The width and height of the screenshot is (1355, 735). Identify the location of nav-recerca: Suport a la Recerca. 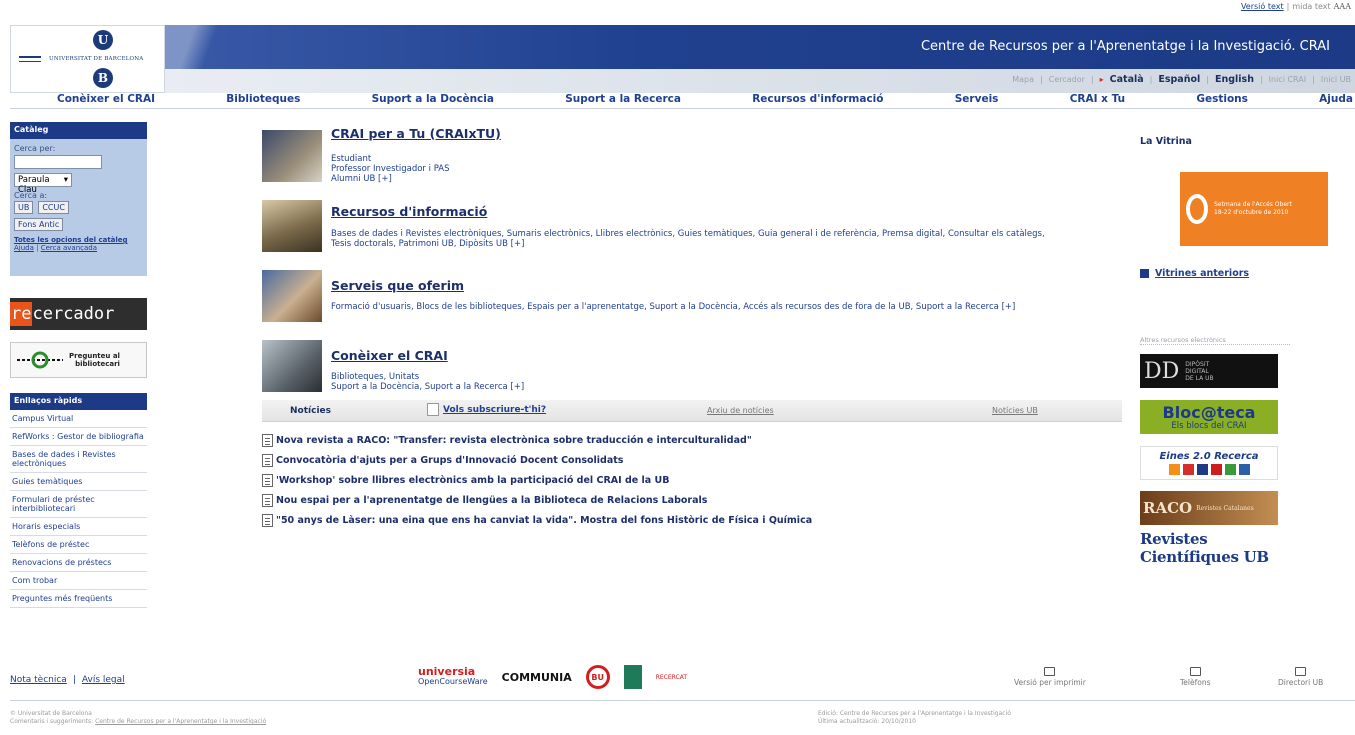
(623, 100).